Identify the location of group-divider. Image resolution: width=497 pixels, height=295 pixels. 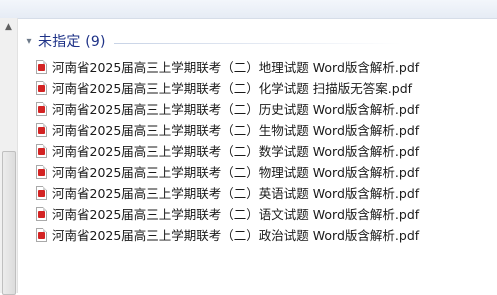
(257, 43).